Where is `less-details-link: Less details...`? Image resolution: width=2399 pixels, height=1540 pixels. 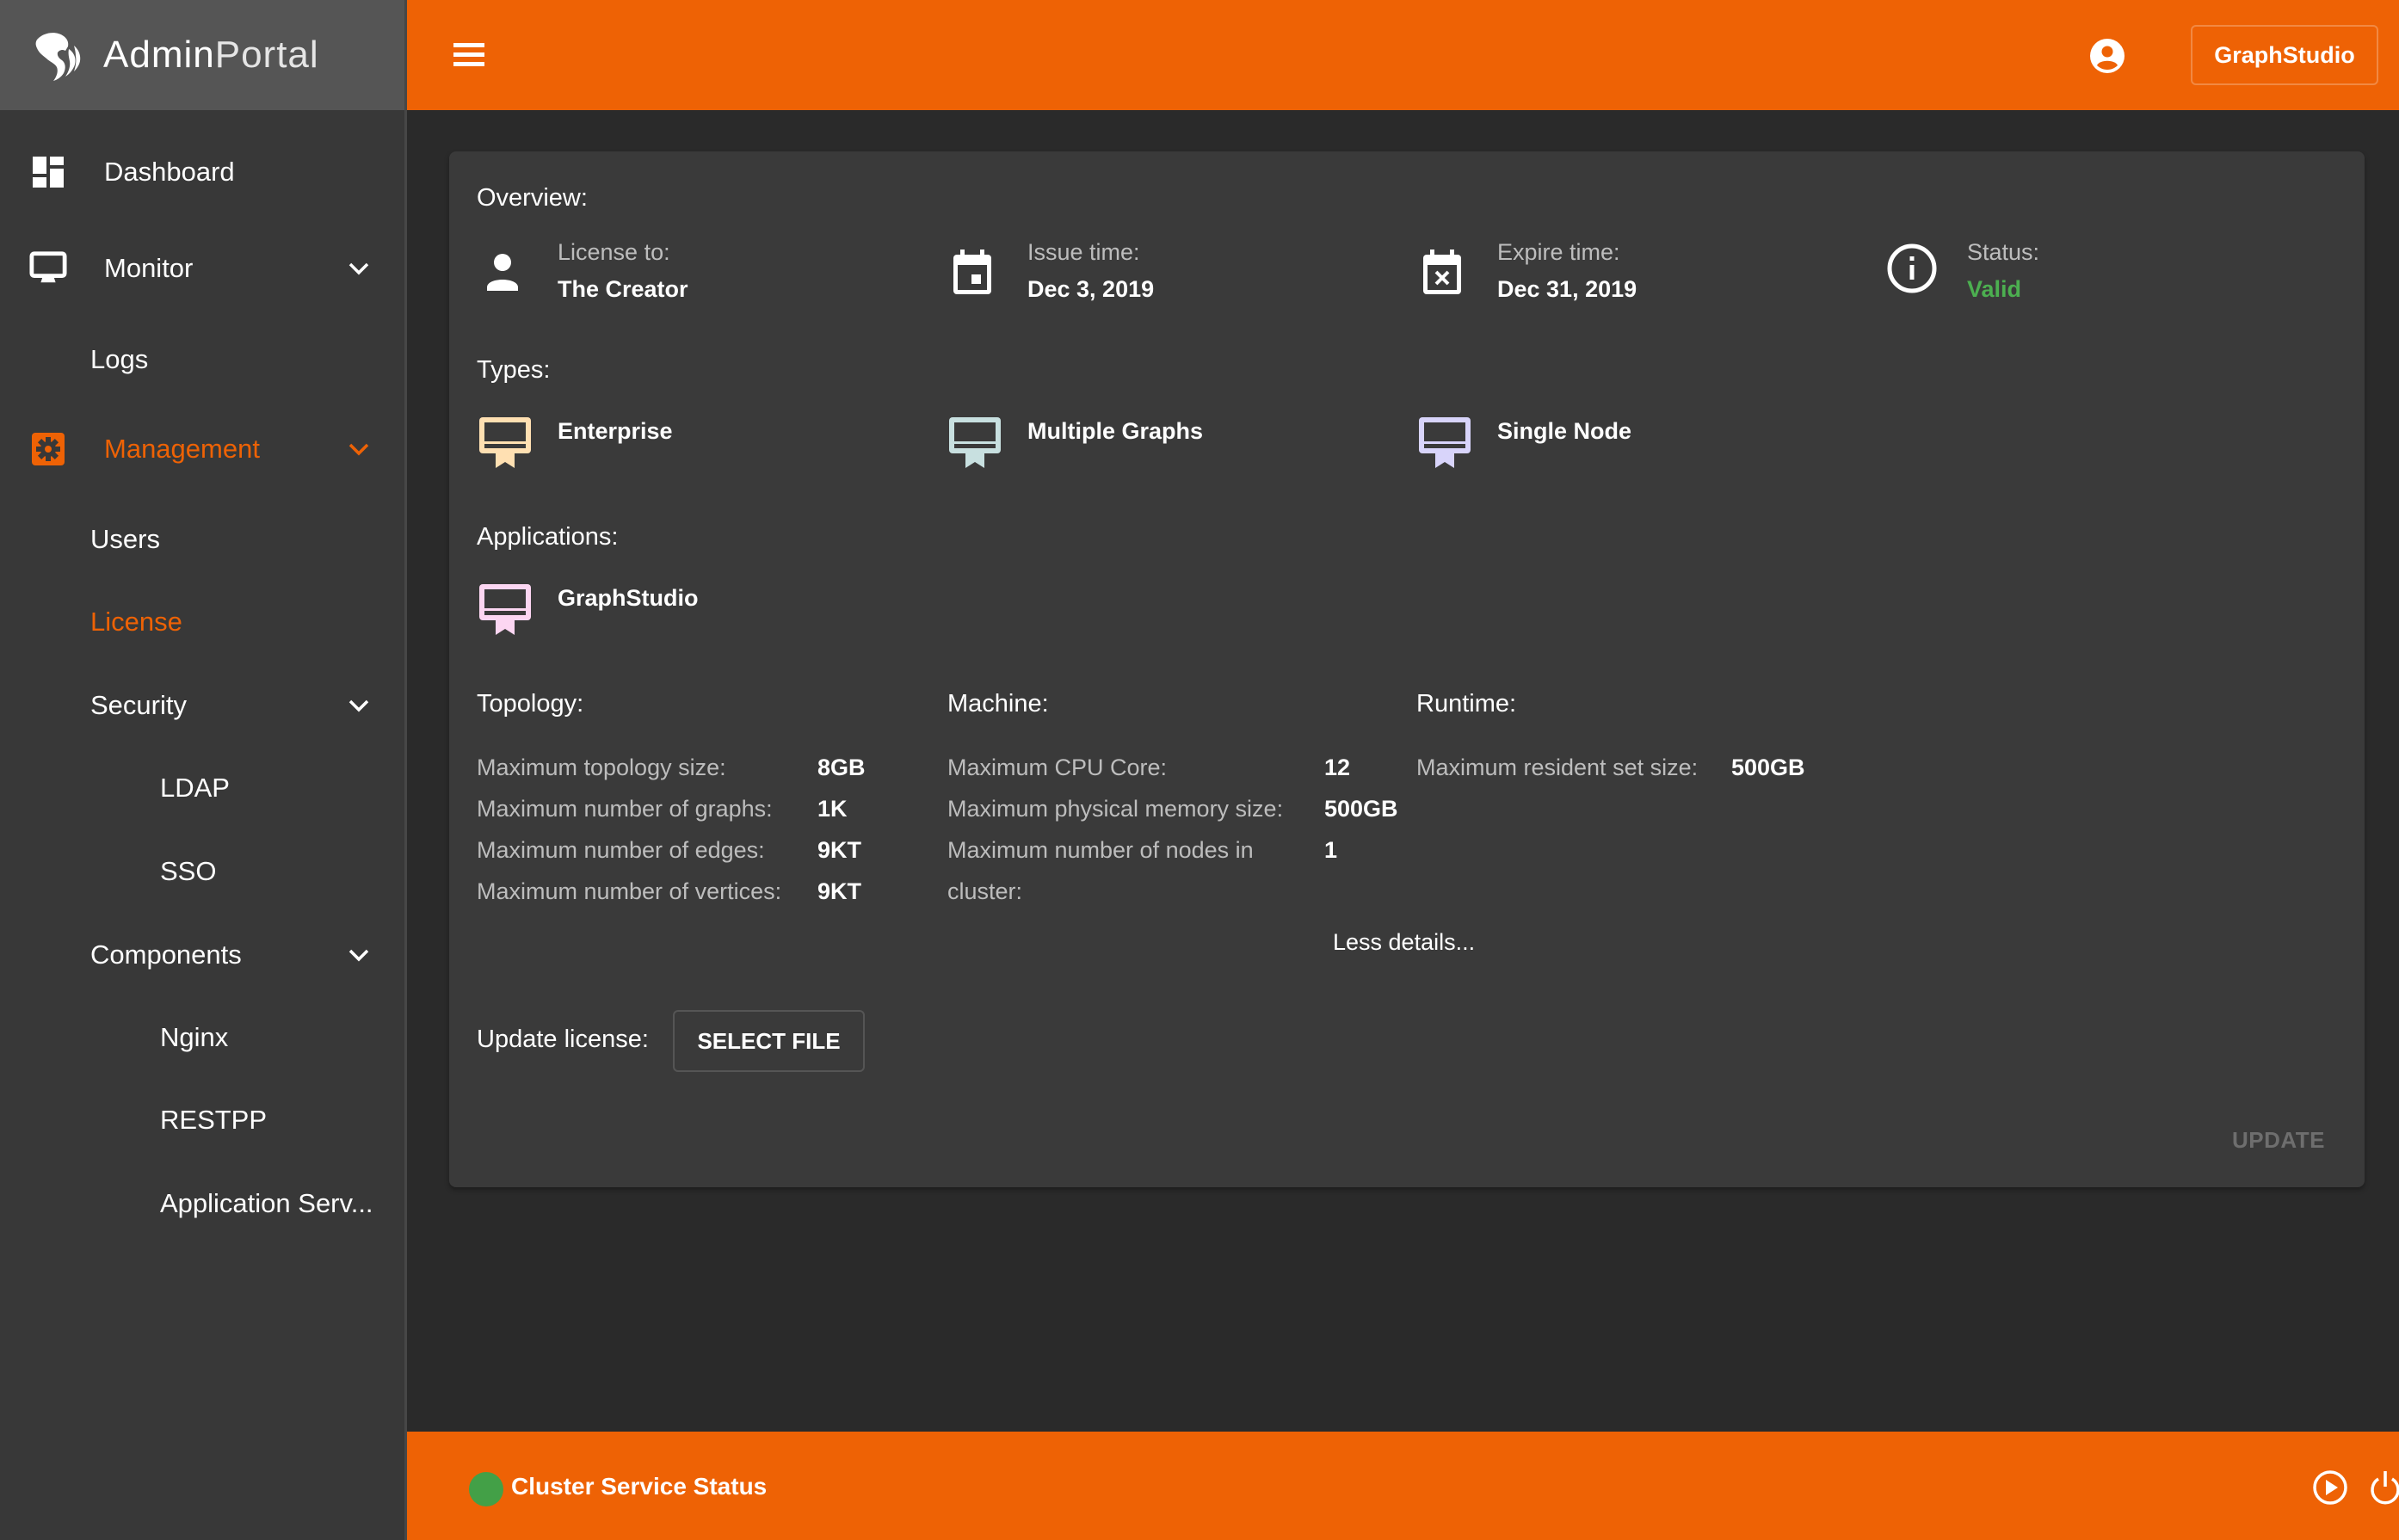
less-details-link: Less details... is located at coordinates (1404, 943).